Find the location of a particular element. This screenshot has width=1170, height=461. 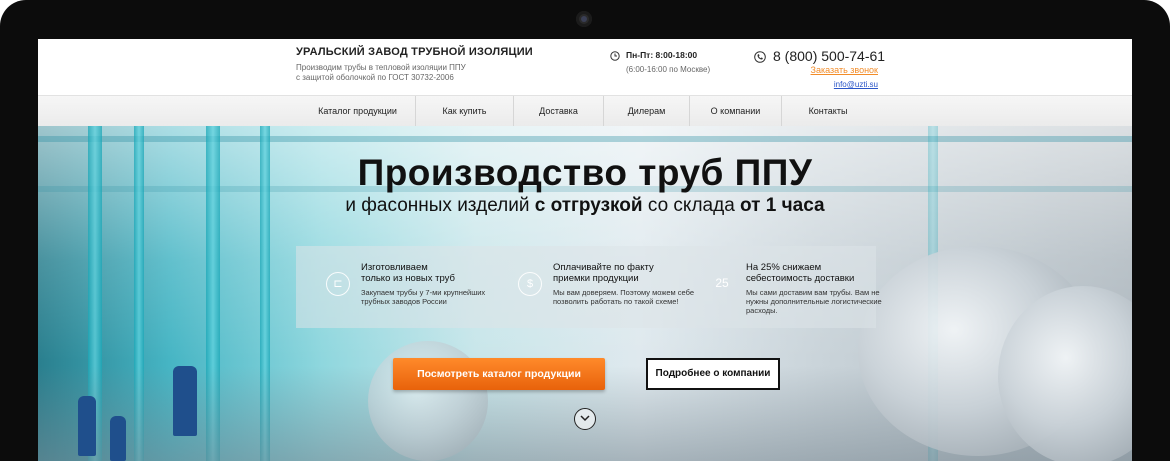

nav-item-about: О компании is located at coordinates (736, 111).